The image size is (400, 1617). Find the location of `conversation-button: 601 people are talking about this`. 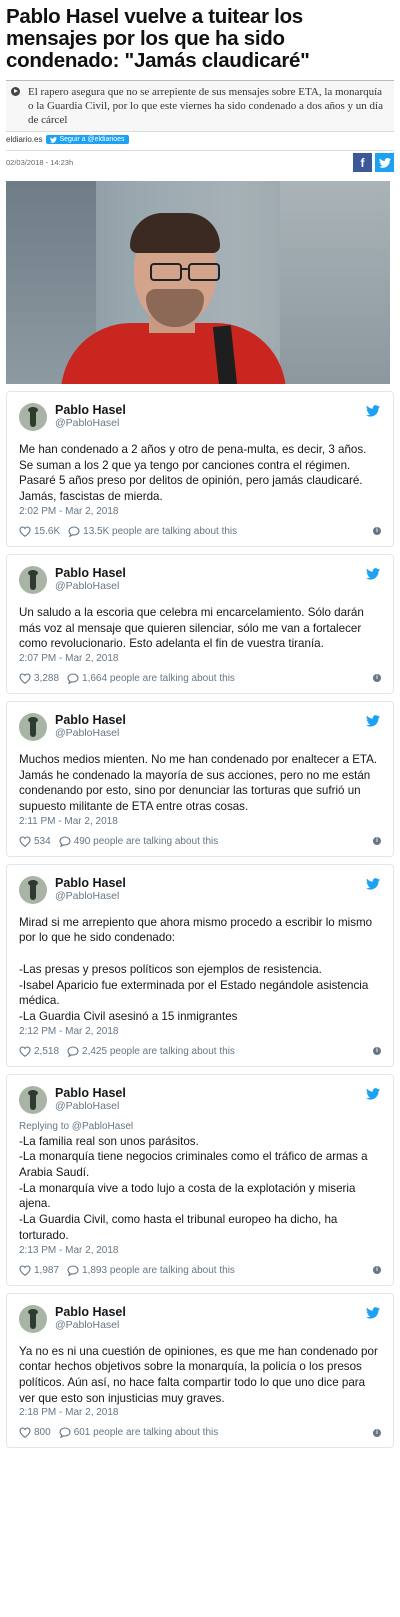

conversation-button: 601 people are talking about this is located at coordinates (139, 1433).